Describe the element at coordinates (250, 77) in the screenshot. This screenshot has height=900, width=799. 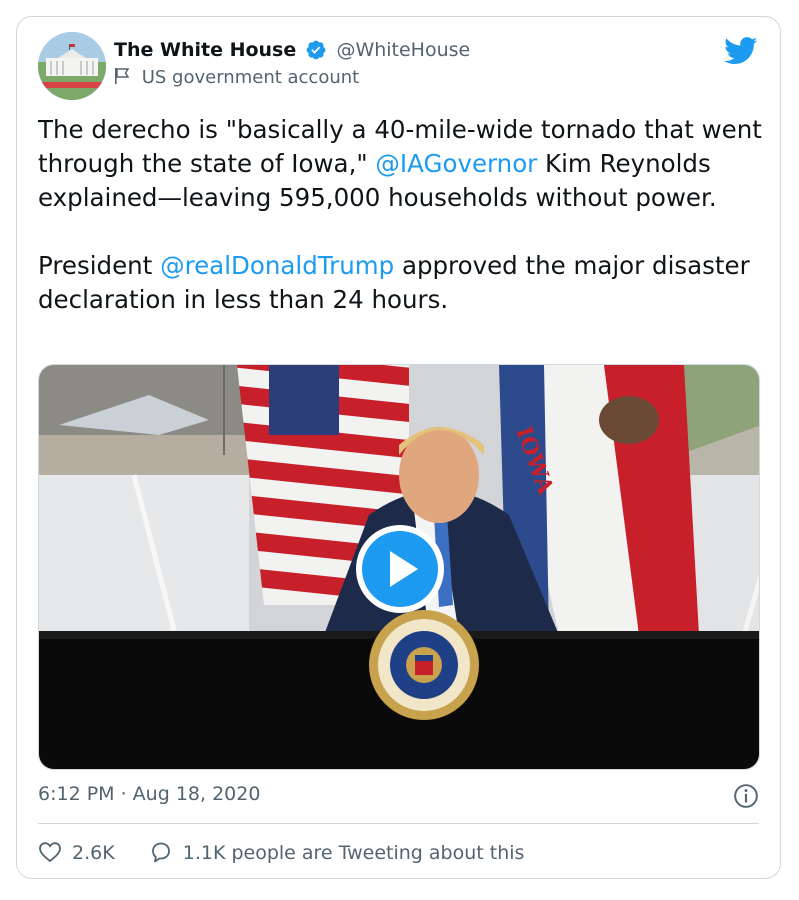
I see `account-label: US government account` at that location.